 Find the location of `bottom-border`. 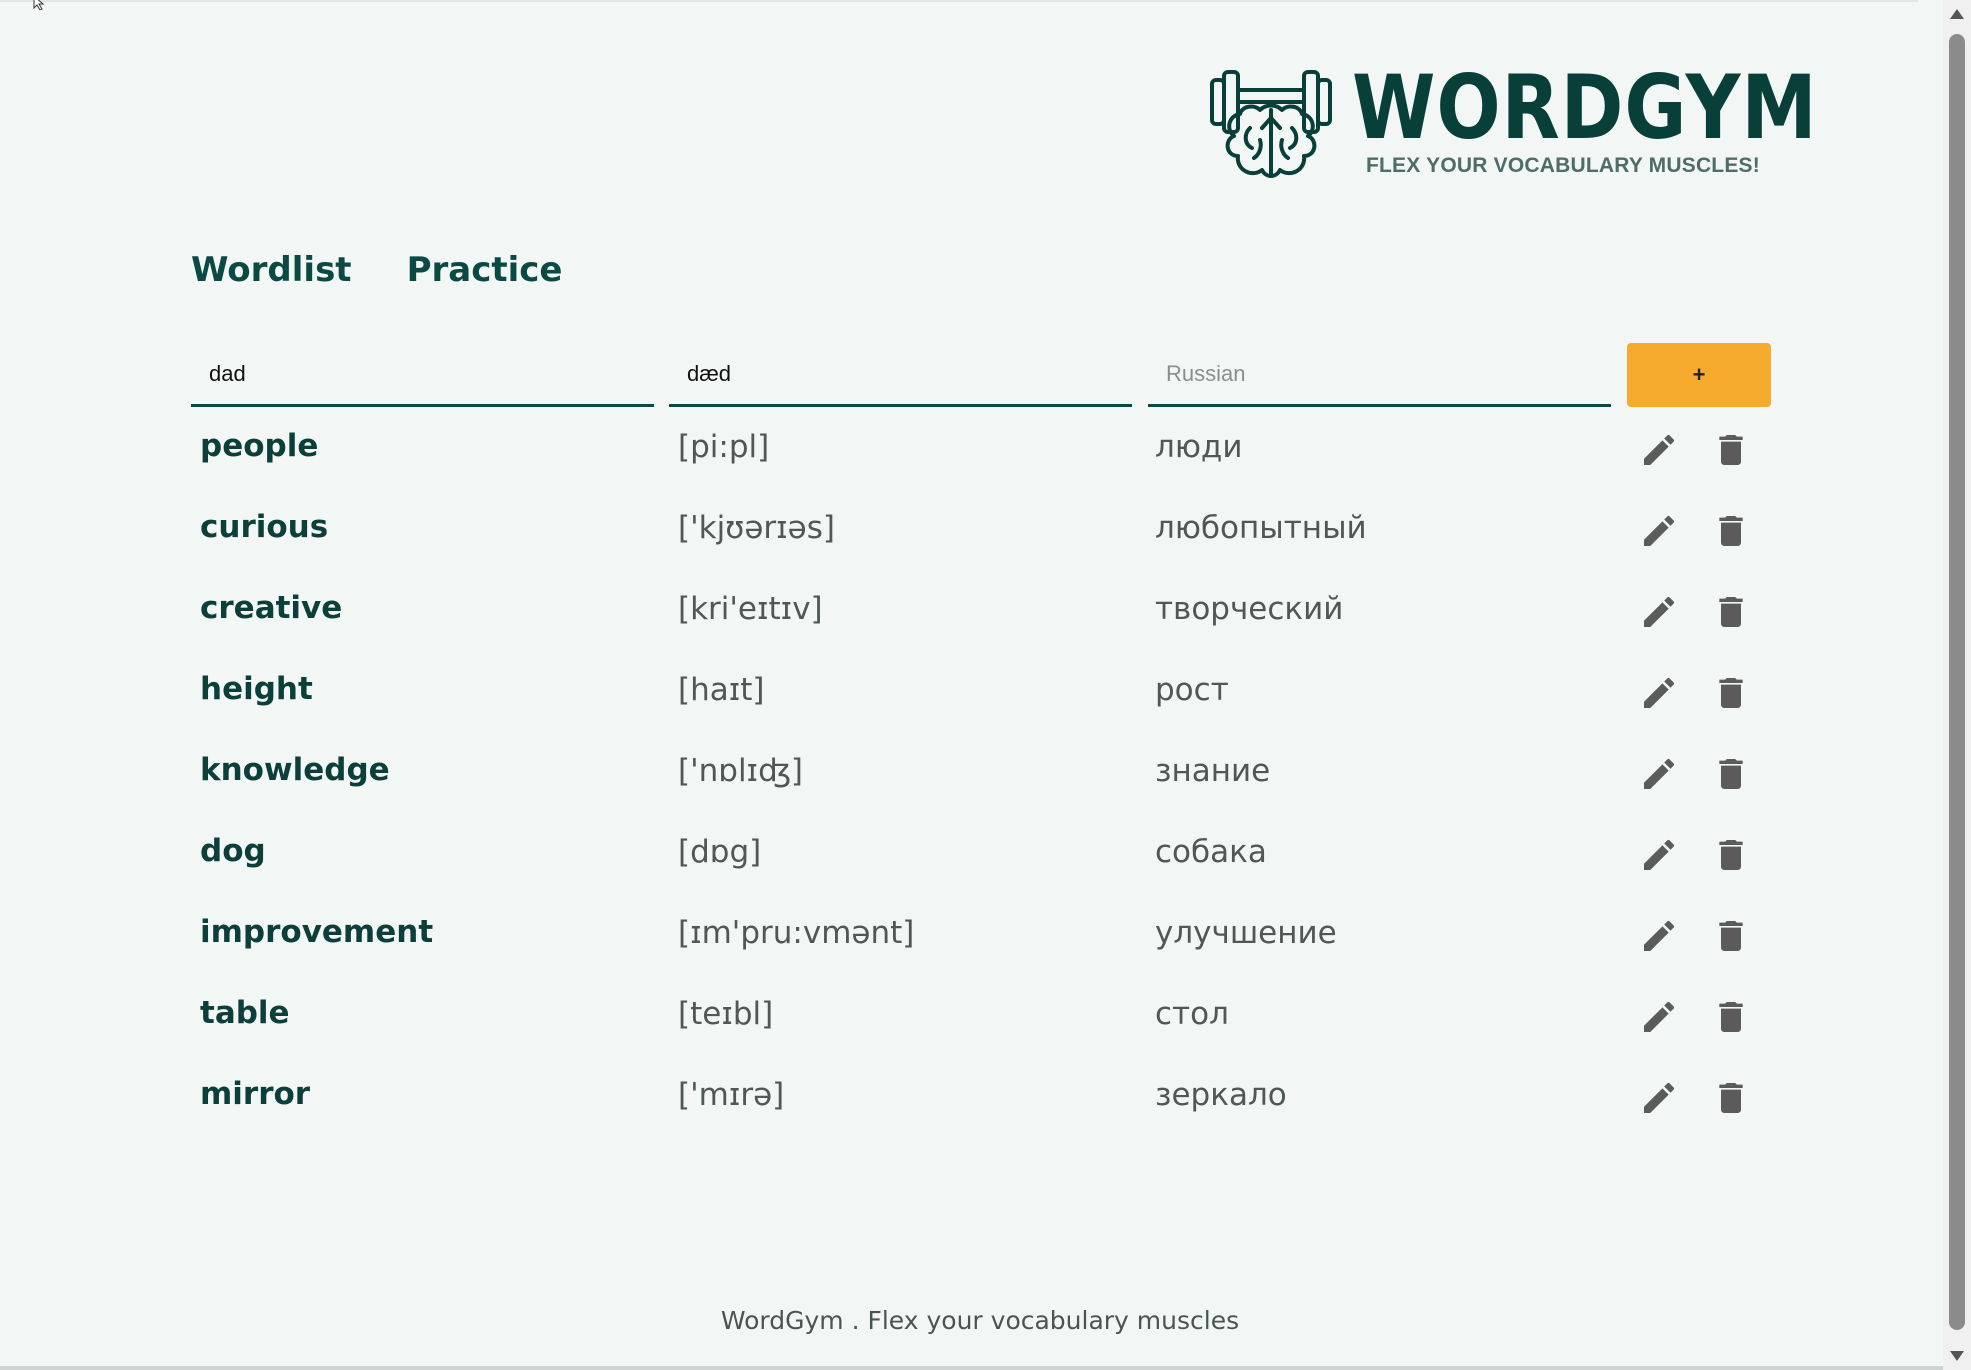

bottom-border is located at coordinates (971, 1368).